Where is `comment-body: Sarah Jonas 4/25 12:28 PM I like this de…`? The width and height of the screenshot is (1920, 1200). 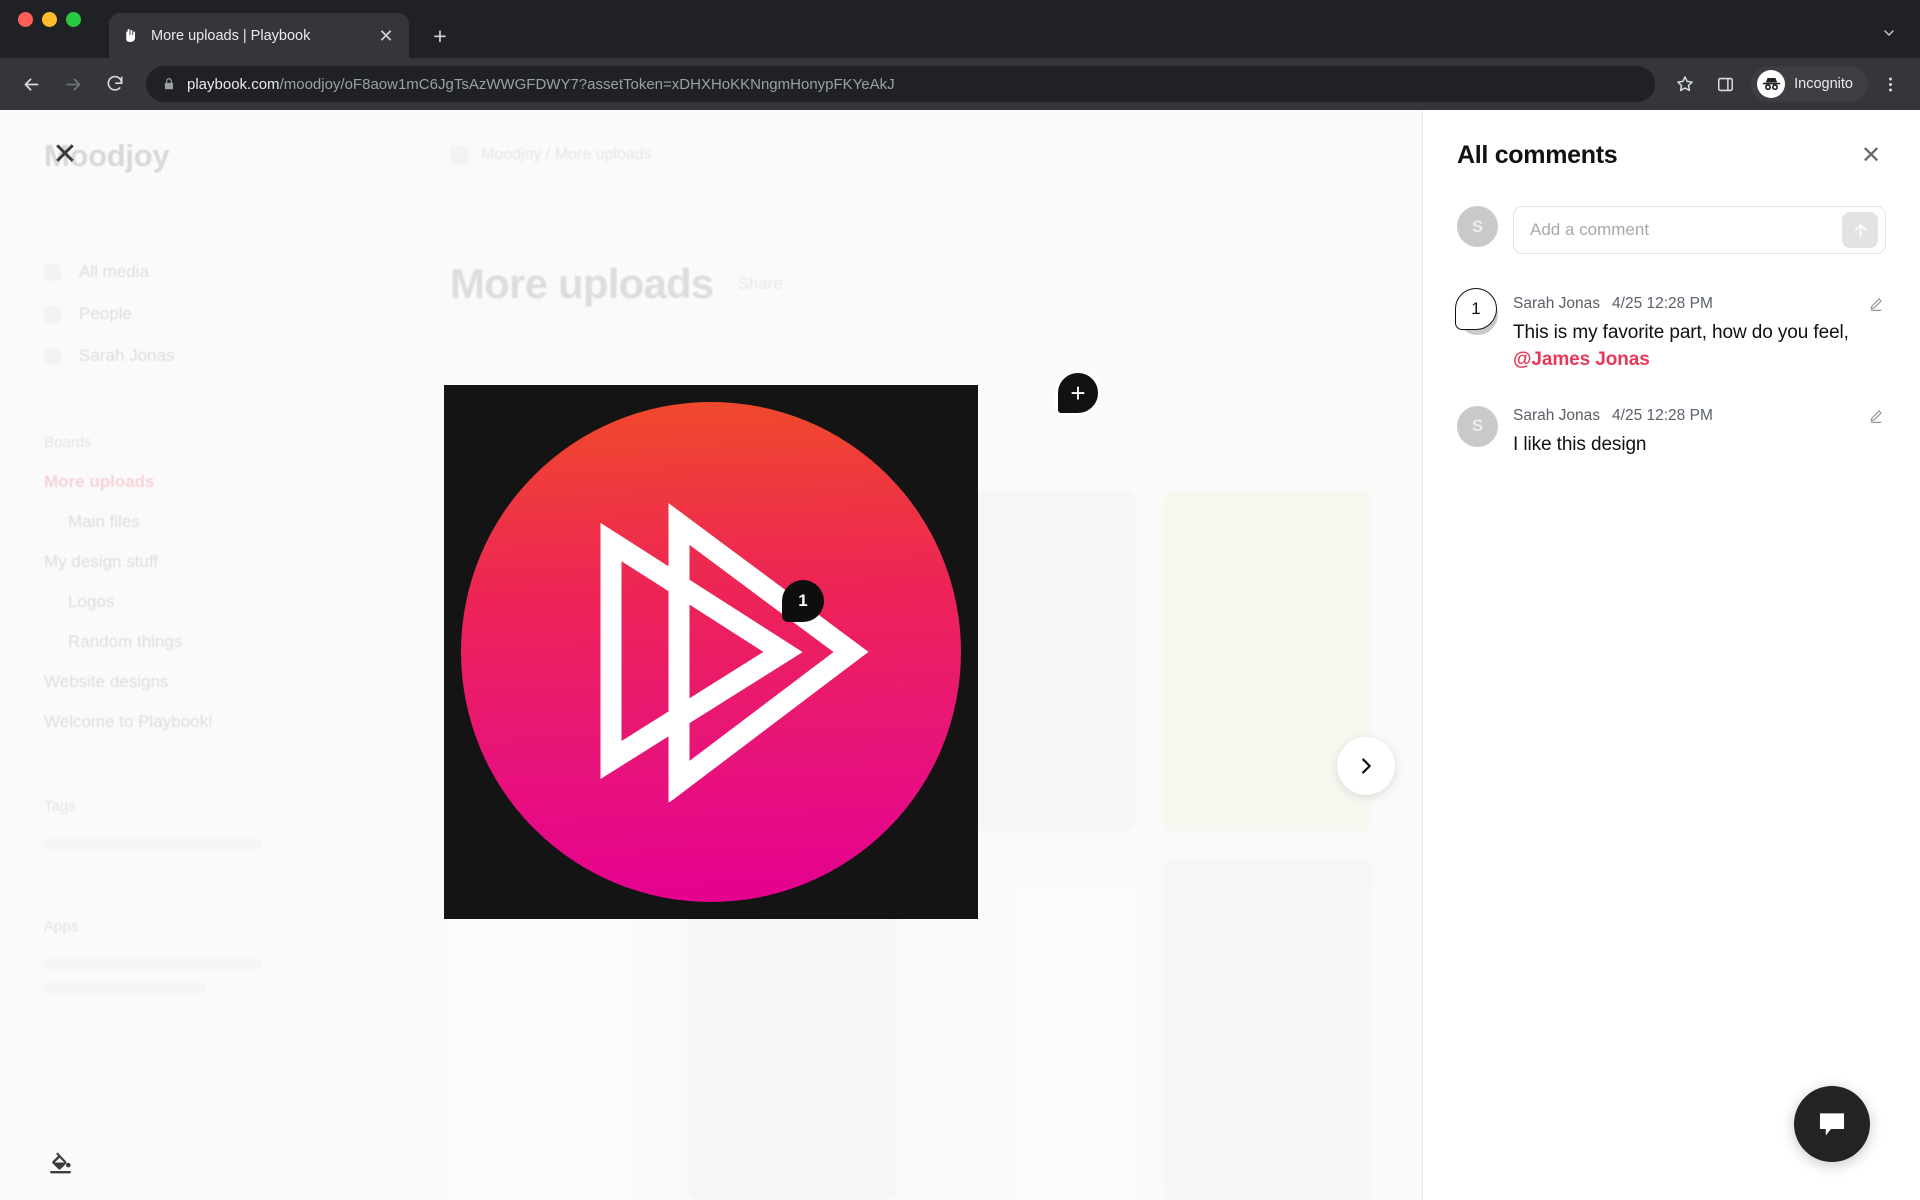 comment-body: Sarah Jonas 4/25 12:28 PM I like this de… is located at coordinates (1699, 432).